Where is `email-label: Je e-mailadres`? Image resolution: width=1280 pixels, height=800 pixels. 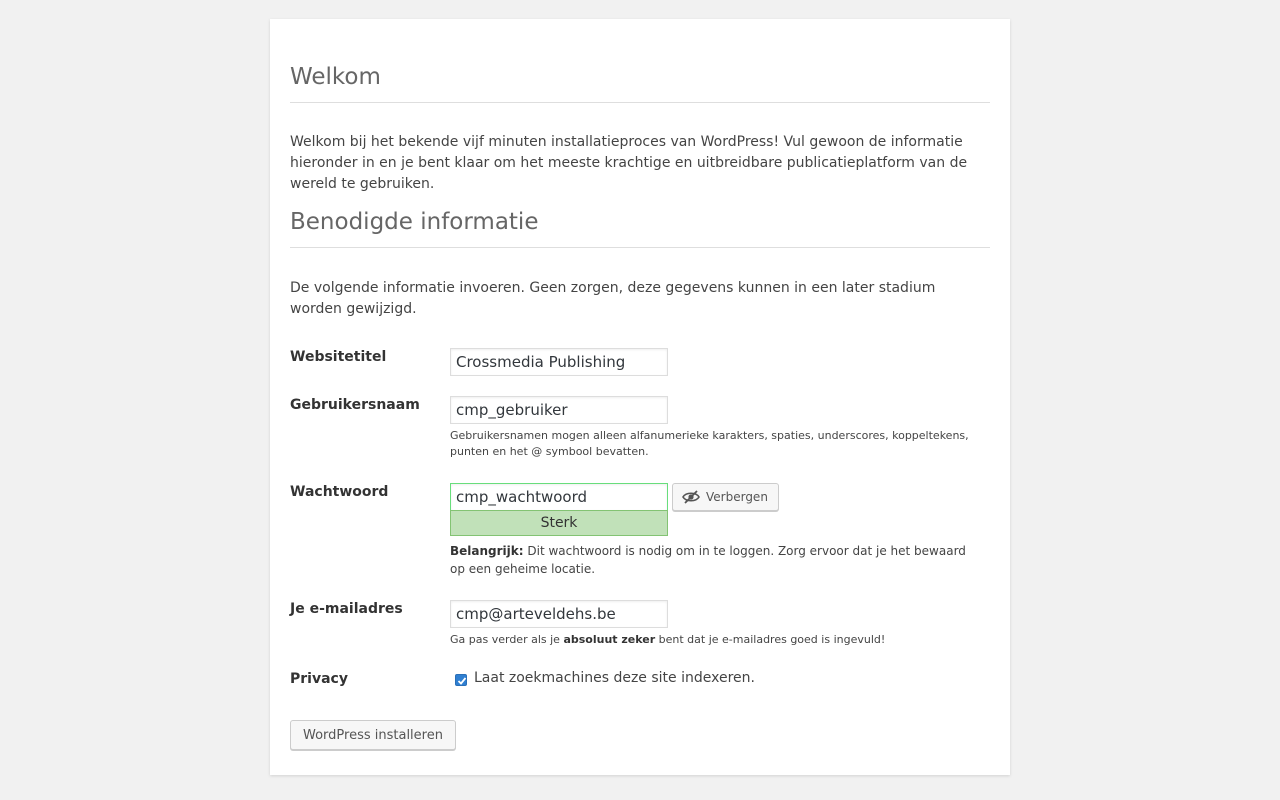 email-label: Je e-mailadres is located at coordinates (346, 609).